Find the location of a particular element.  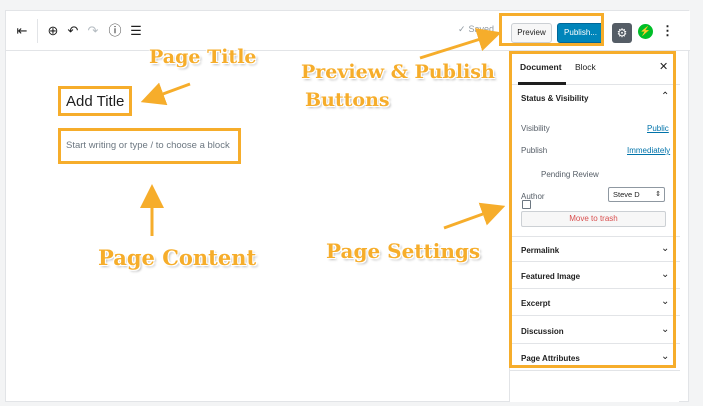

sidebar-toggle-icon: ⇤ is located at coordinates (22, 31).